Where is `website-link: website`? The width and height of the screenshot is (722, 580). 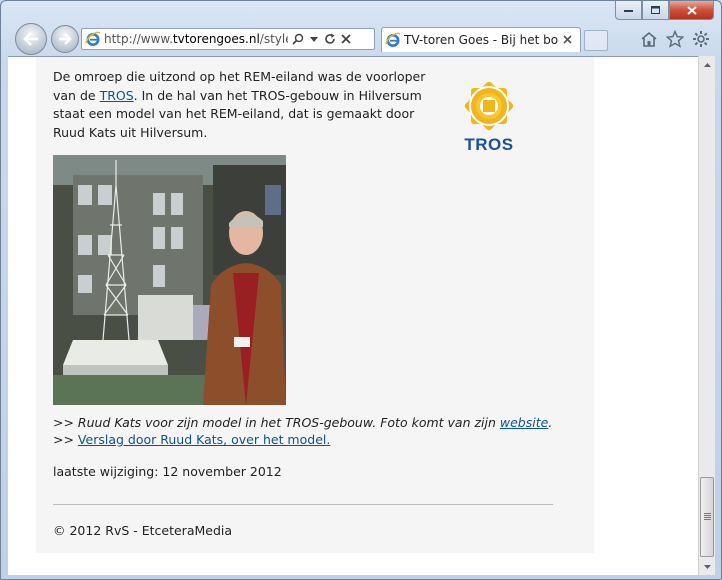
website-link: website is located at coordinates (524, 422).